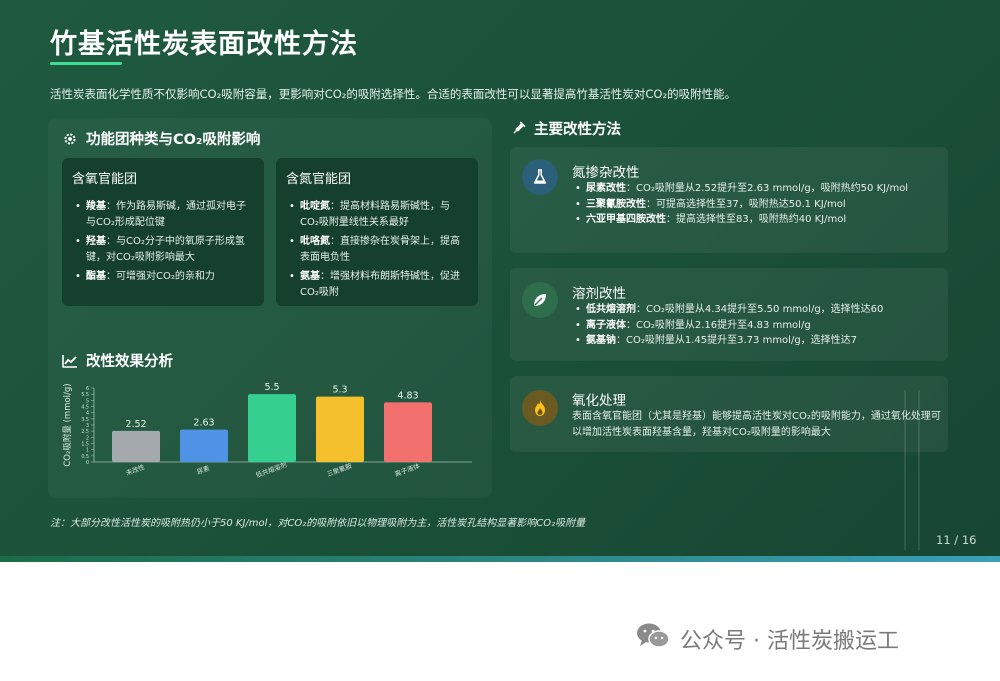 Image resolution: width=1000 pixels, height=681 pixels. What do you see at coordinates (540, 408) in the screenshot?
I see `flame-icon` at bounding box center [540, 408].